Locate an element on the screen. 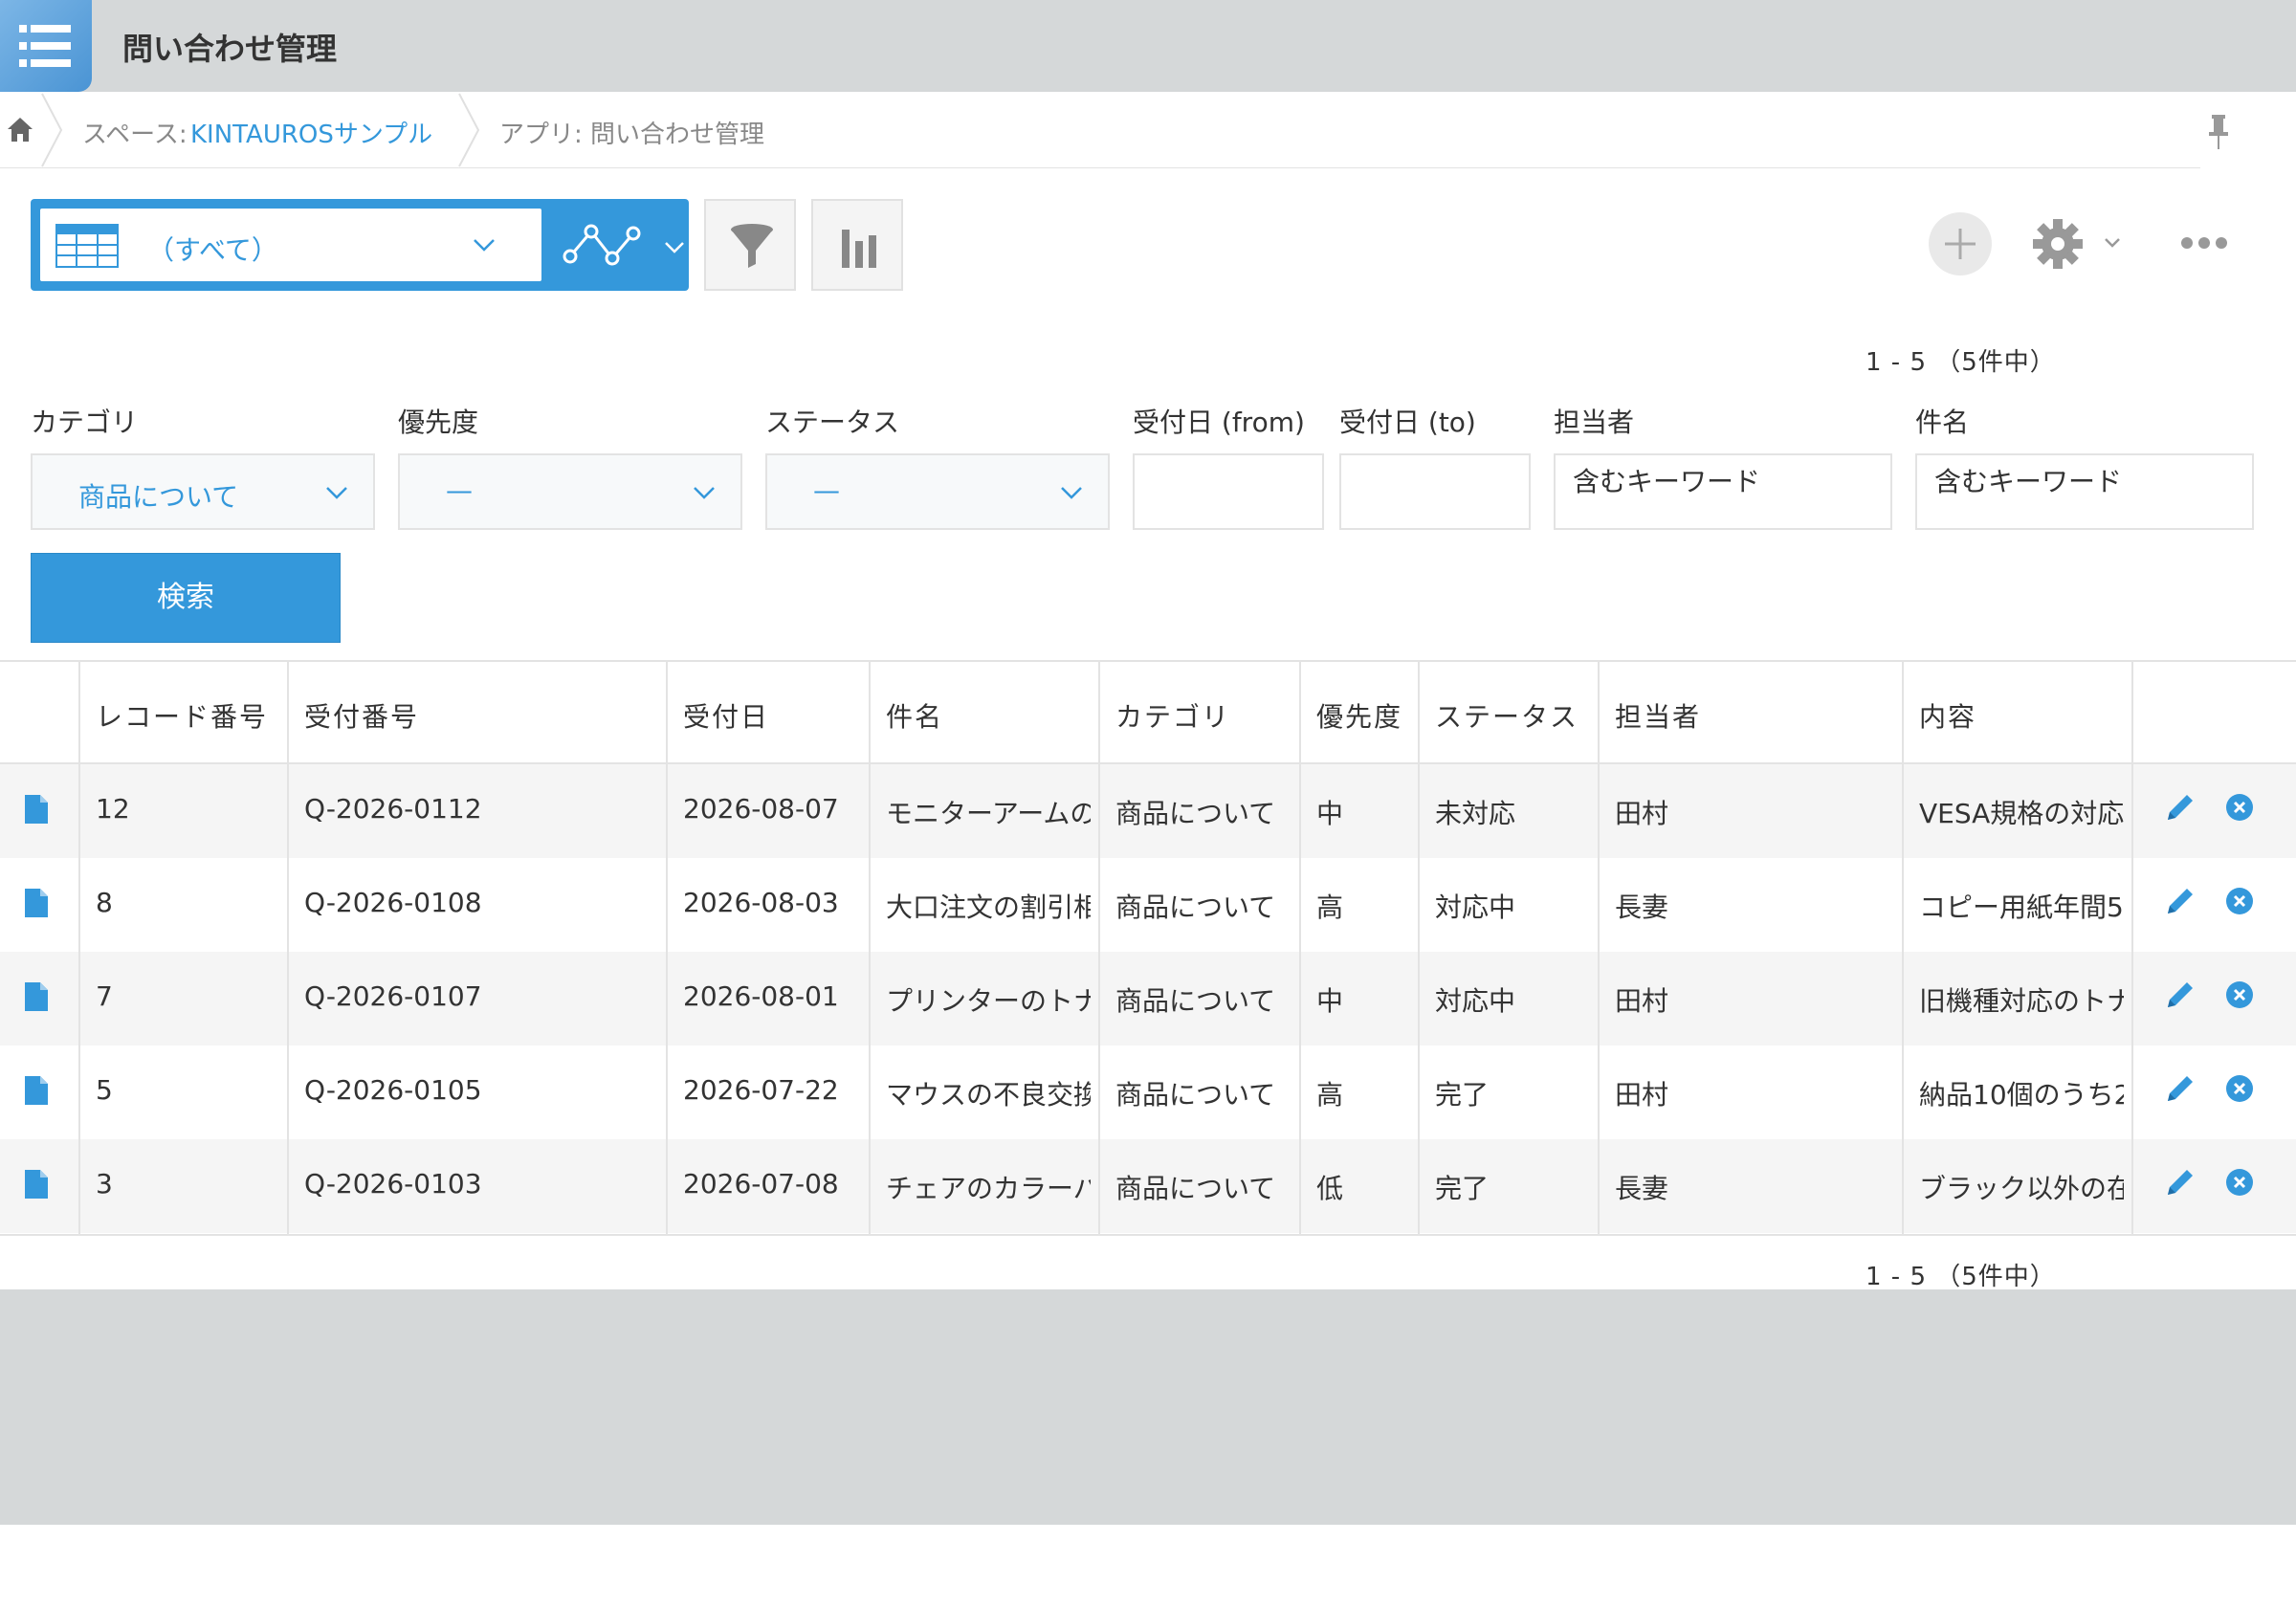 This screenshot has width=2296, height=1607. cell-receipt: Q-2026-0105 is located at coordinates (393, 1090).